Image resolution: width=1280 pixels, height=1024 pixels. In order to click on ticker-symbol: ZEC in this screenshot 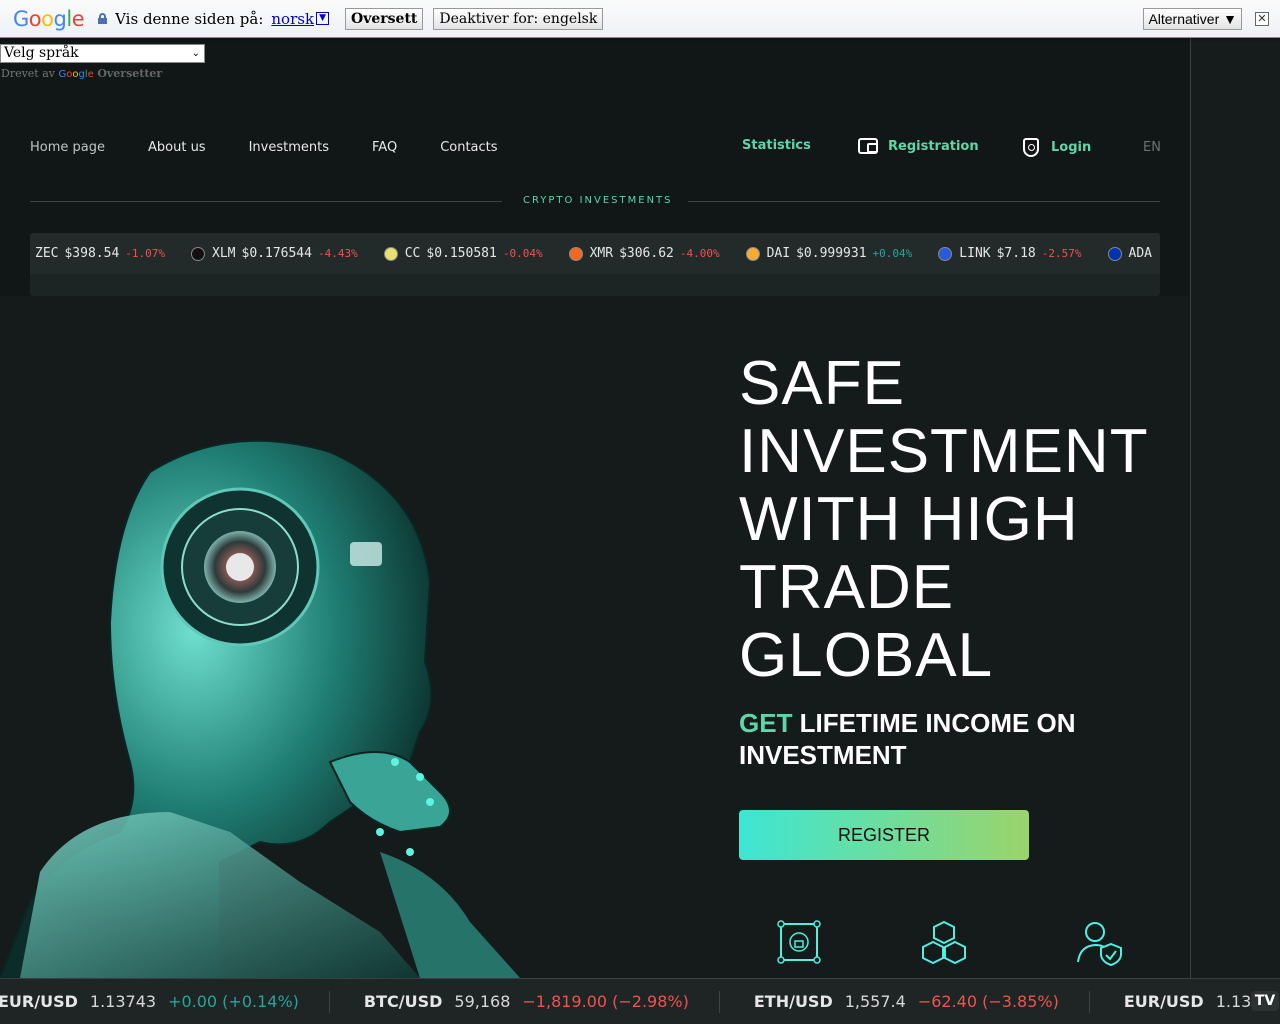, I will do `click(47, 253)`.